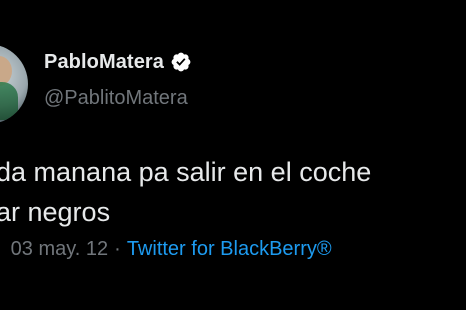  I want to click on avatar, so click(14, 84).